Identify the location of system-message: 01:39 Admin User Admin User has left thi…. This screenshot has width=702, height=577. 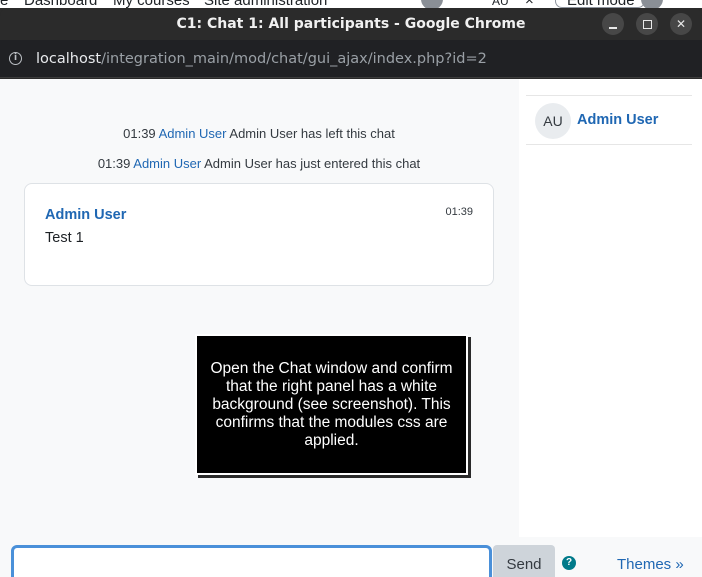
(259, 133).